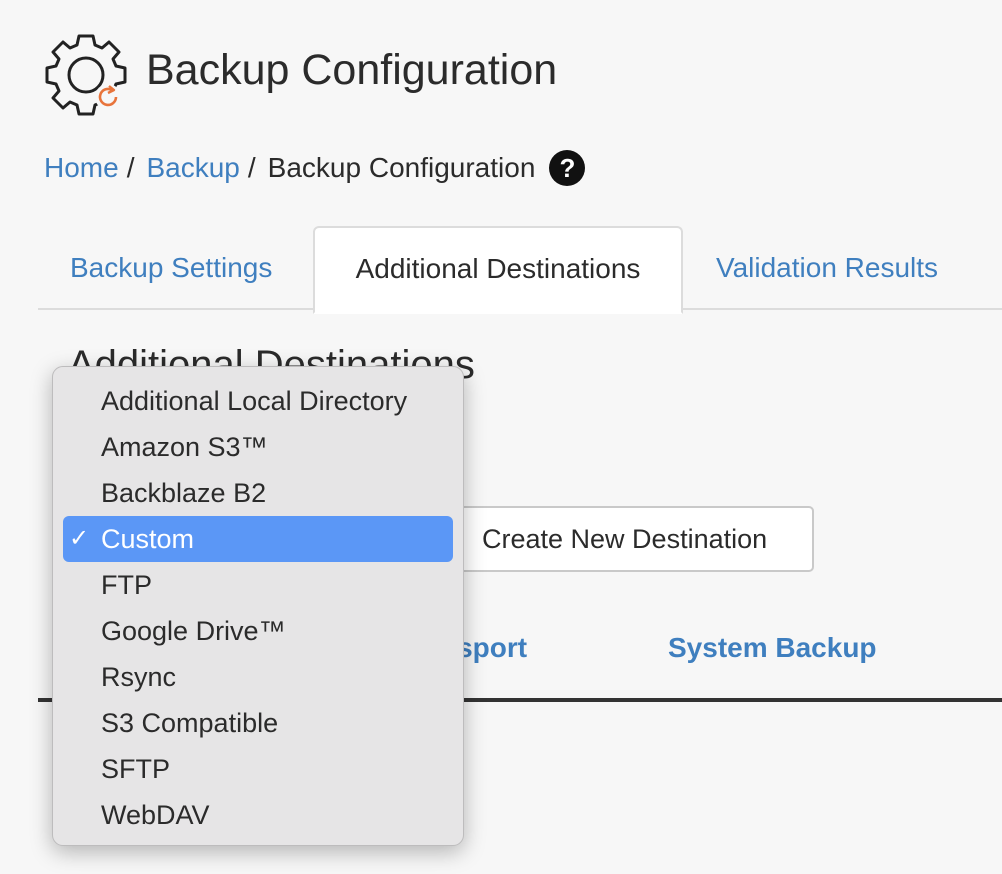  I want to click on dropdown-option-label: Custom, so click(148, 539).